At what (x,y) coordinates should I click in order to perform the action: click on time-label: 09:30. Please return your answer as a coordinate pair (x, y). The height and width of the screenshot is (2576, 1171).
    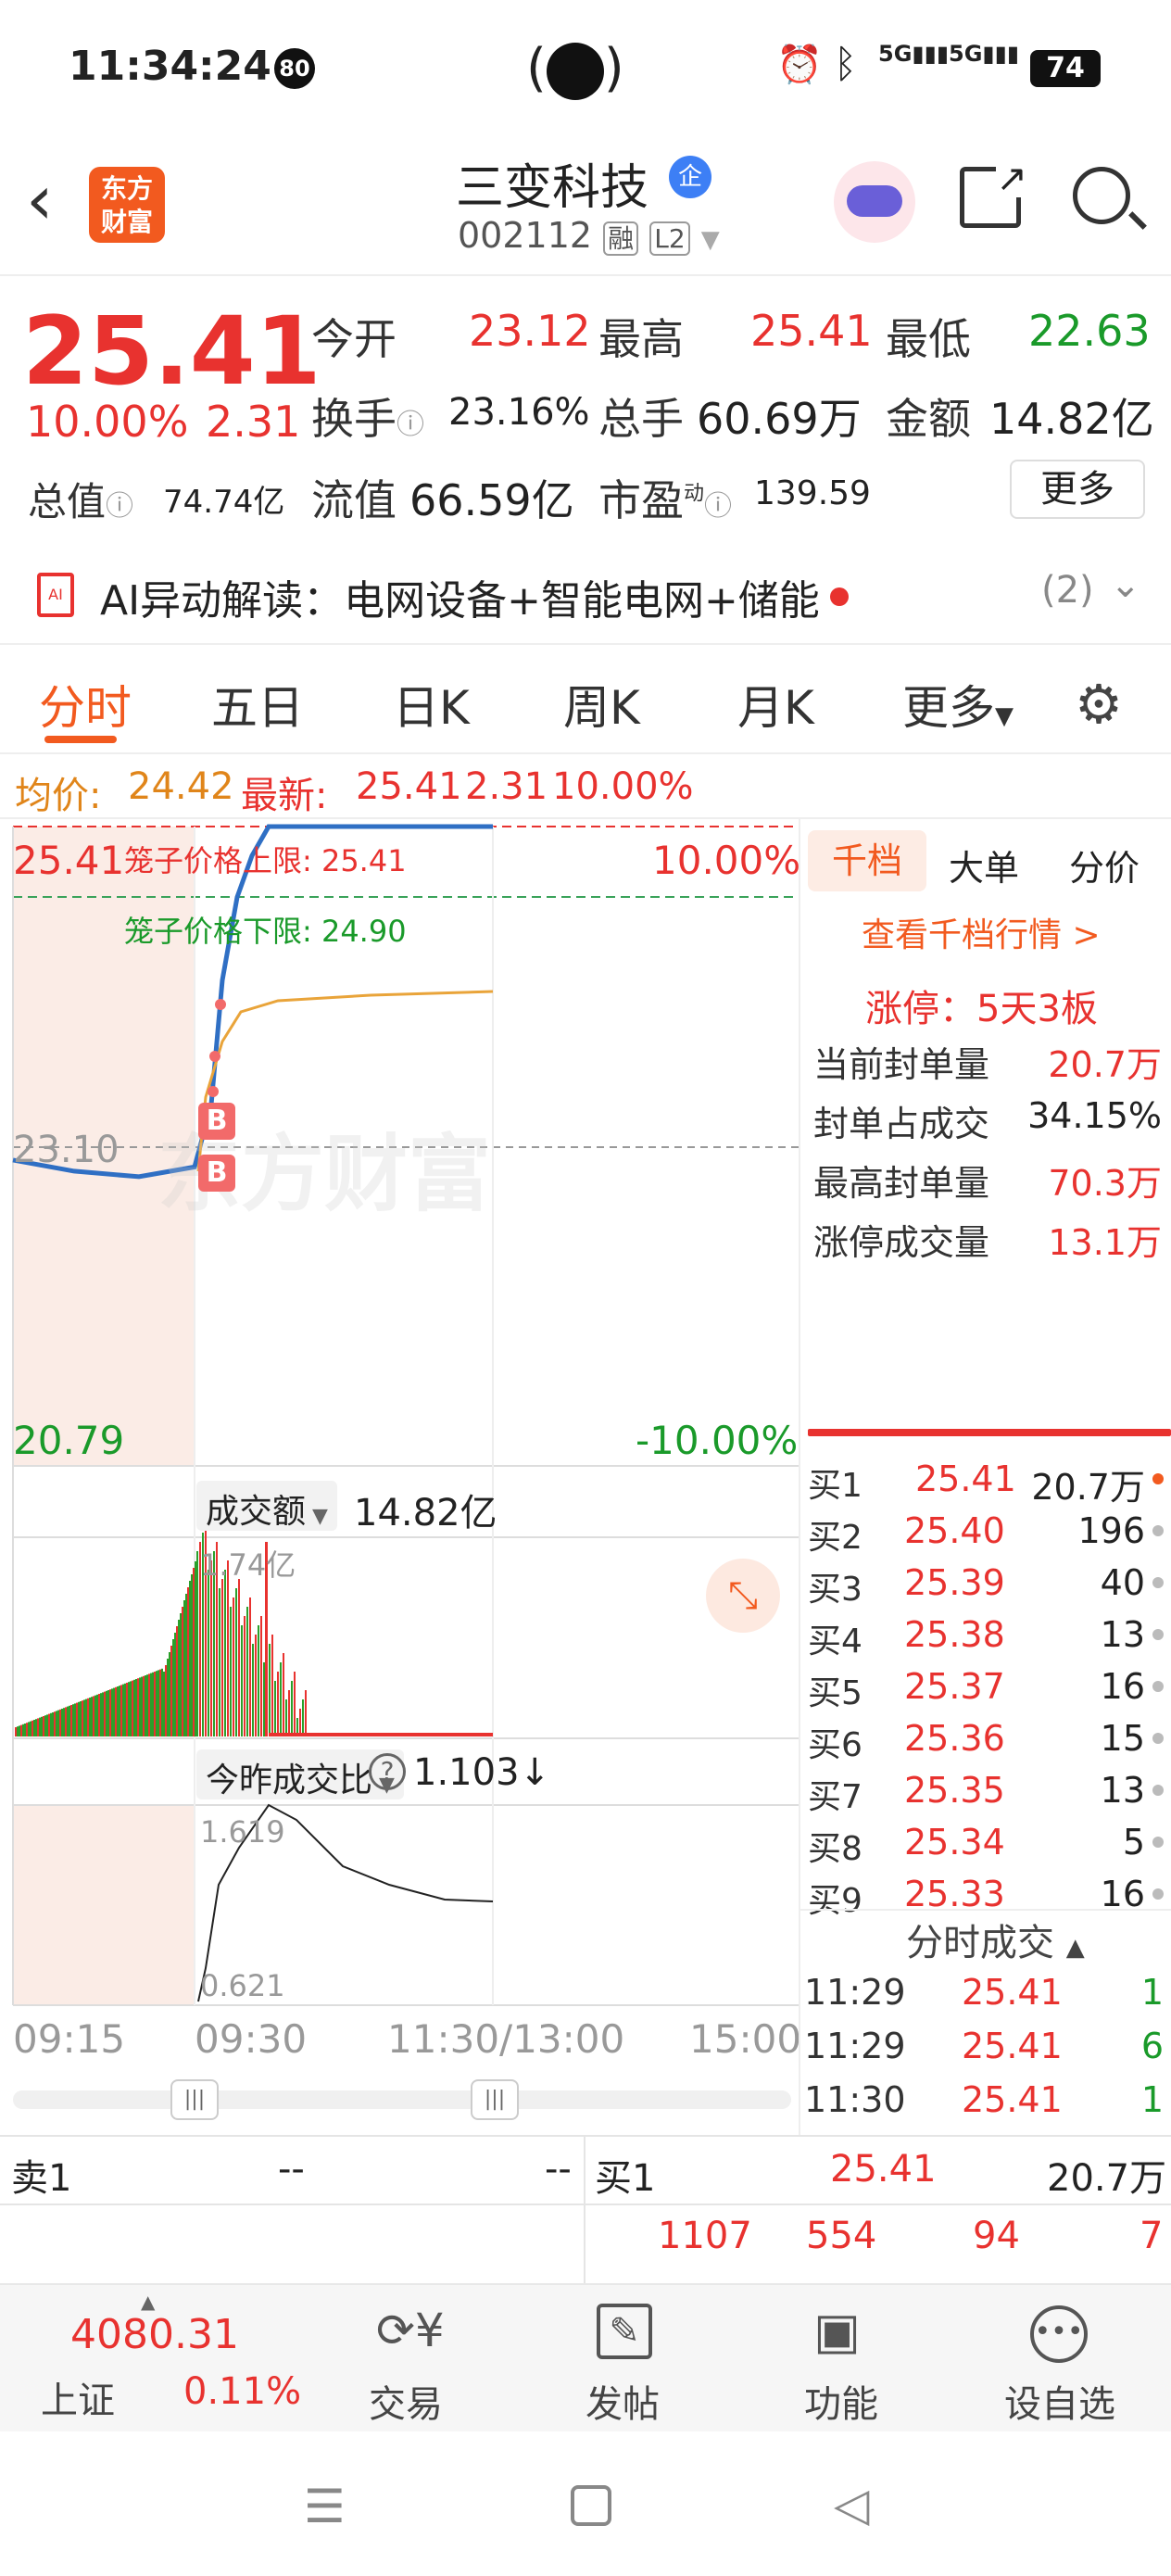
    Looking at the image, I should click on (252, 2039).